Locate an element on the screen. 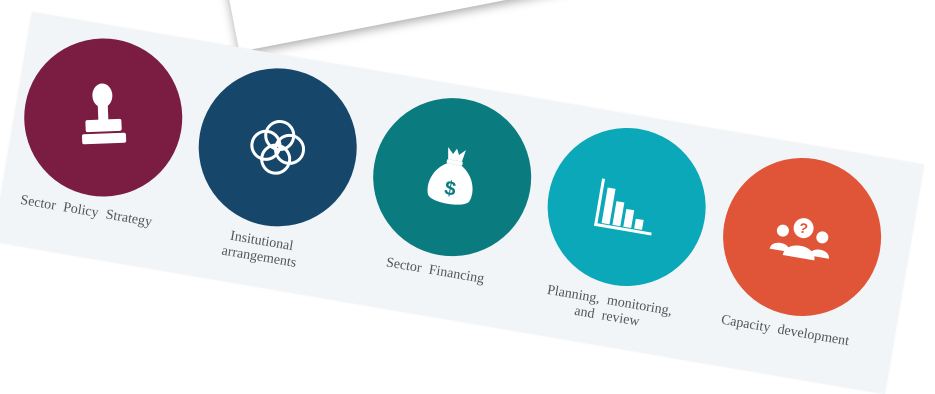 The width and height of the screenshot is (935, 394). interlocking-rings-icon is located at coordinates (278, 147).